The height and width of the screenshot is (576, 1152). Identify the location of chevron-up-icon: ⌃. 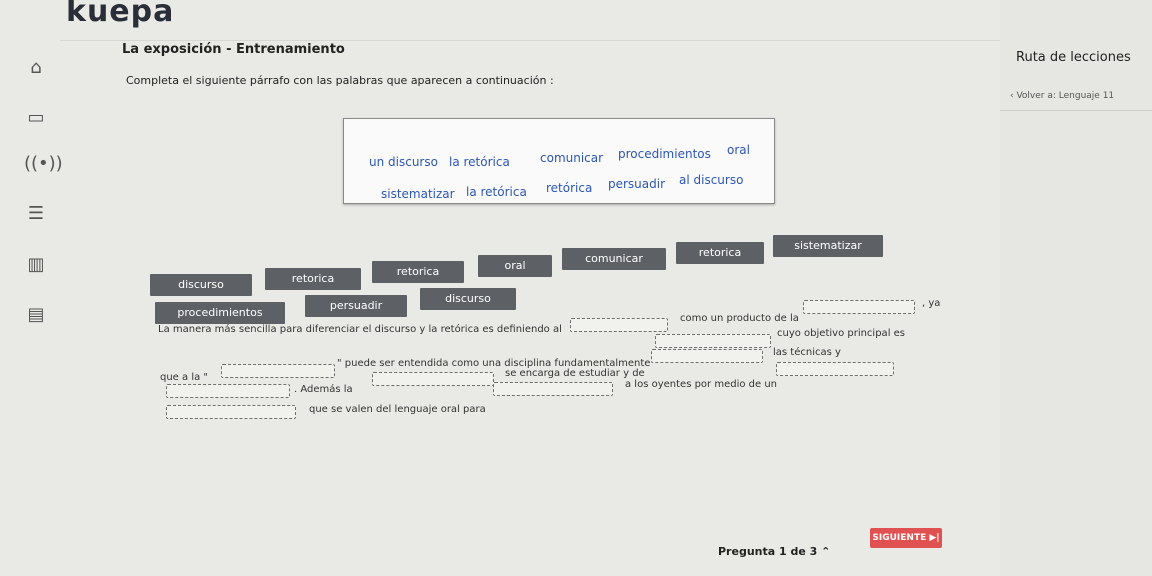
(826, 551).